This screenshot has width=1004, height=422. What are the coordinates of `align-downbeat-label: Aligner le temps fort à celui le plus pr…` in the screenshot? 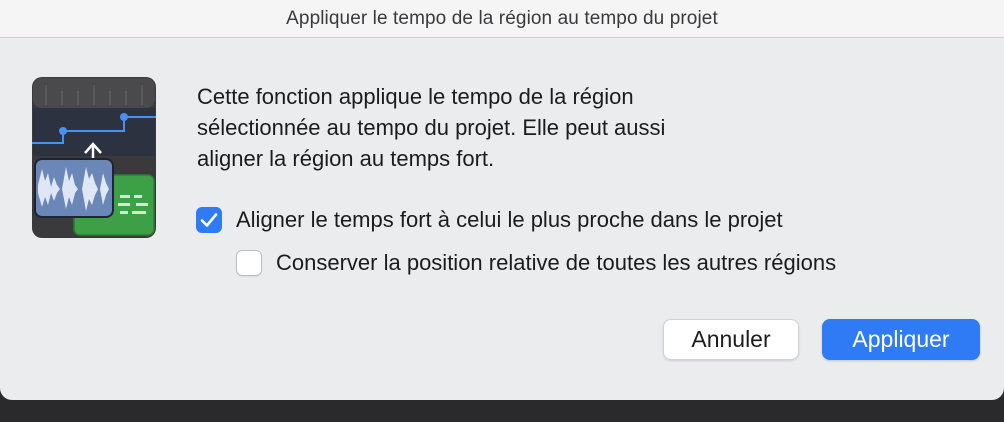 It's located at (509, 220).